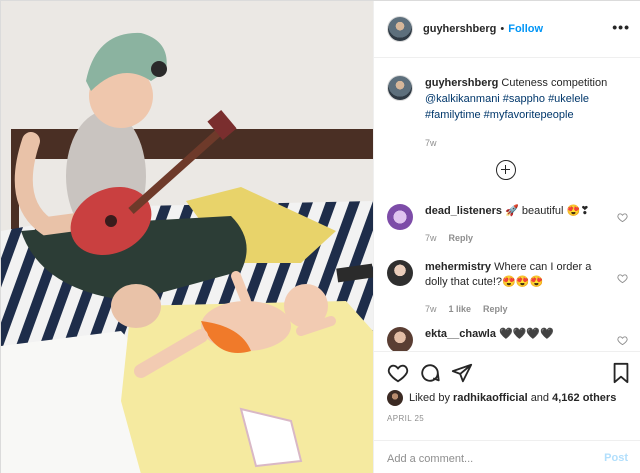 This screenshot has height=473, width=640. I want to click on post-header: guyhershberg • Follow •••, so click(507, 29).